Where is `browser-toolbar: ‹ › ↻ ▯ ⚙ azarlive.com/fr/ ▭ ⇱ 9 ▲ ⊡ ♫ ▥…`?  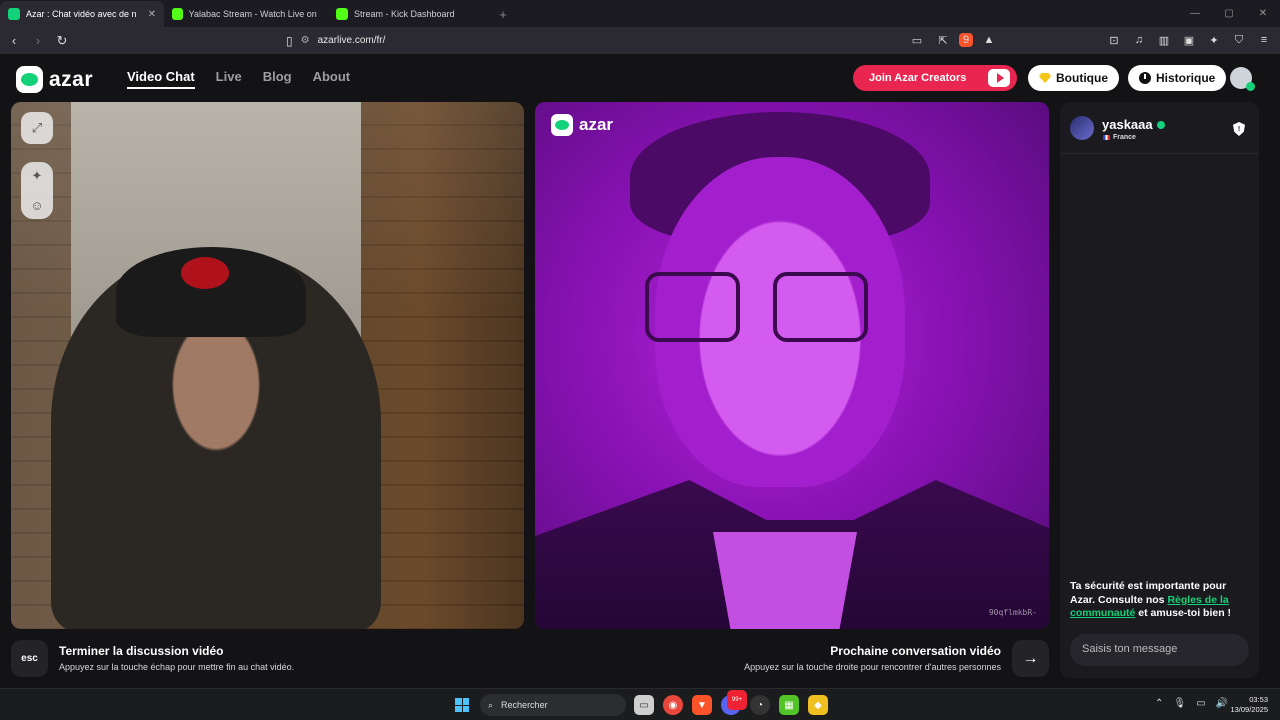 browser-toolbar: ‹ › ↻ ▯ ⚙ azarlive.com/fr/ ▭ ⇱ 9 ▲ ⊡ ♫ ▥… is located at coordinates (640, 40).